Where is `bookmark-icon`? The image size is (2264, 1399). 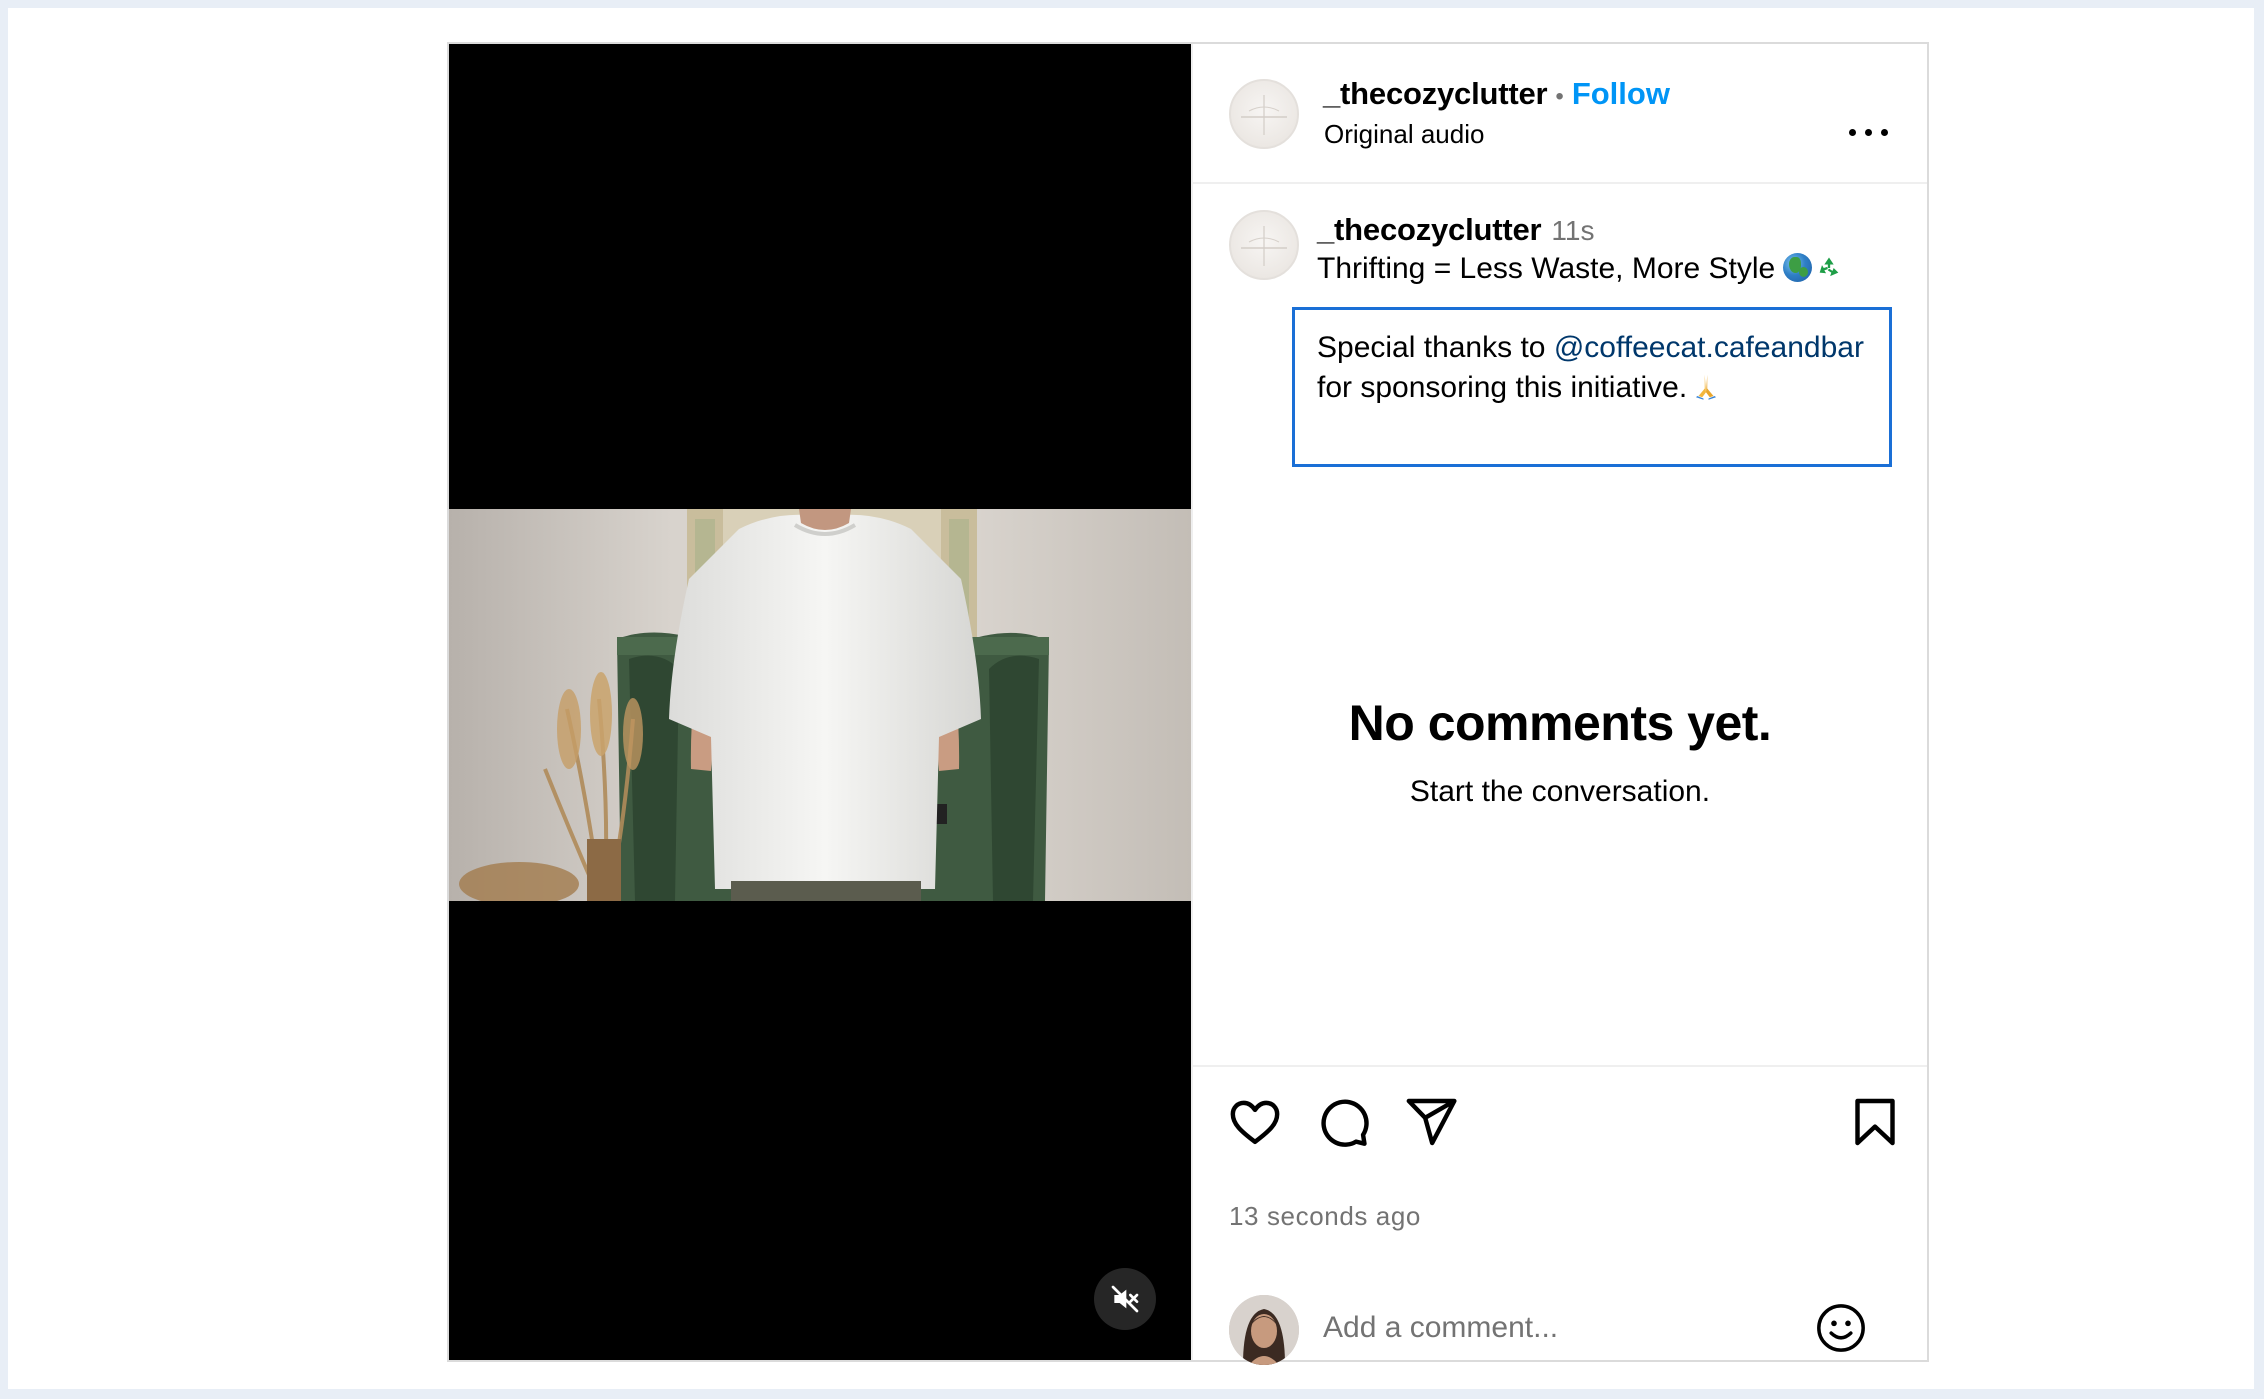
bookmark-icon is located at coordinates (1875, 1122).